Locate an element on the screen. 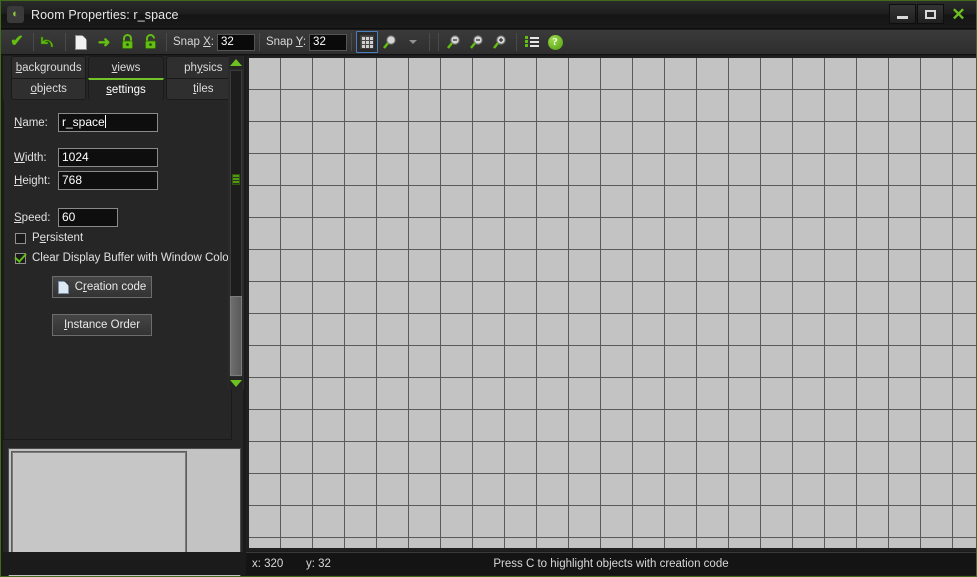 The width and height of the screenshot is (977, 577). width-input: 1024 is located at coordinates (108, 157).